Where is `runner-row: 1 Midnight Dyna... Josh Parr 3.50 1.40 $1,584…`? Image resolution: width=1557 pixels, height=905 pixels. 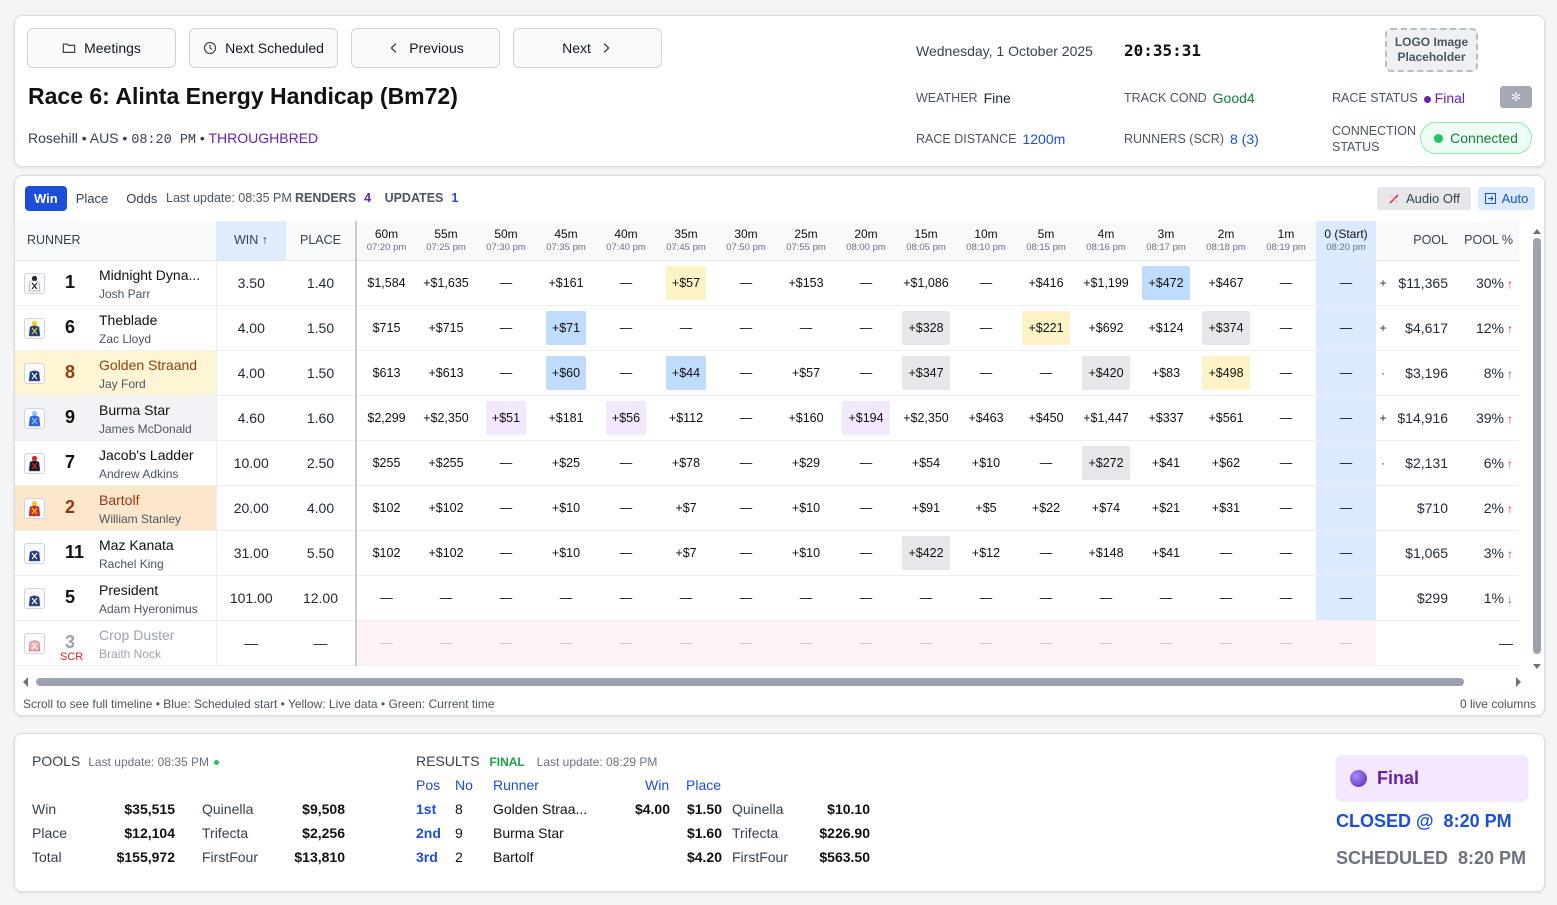
runner-row: 1 Midnight Dyna... Josh Parr 3.50 1.40 $1,584… is located at coordinates (767, 283).